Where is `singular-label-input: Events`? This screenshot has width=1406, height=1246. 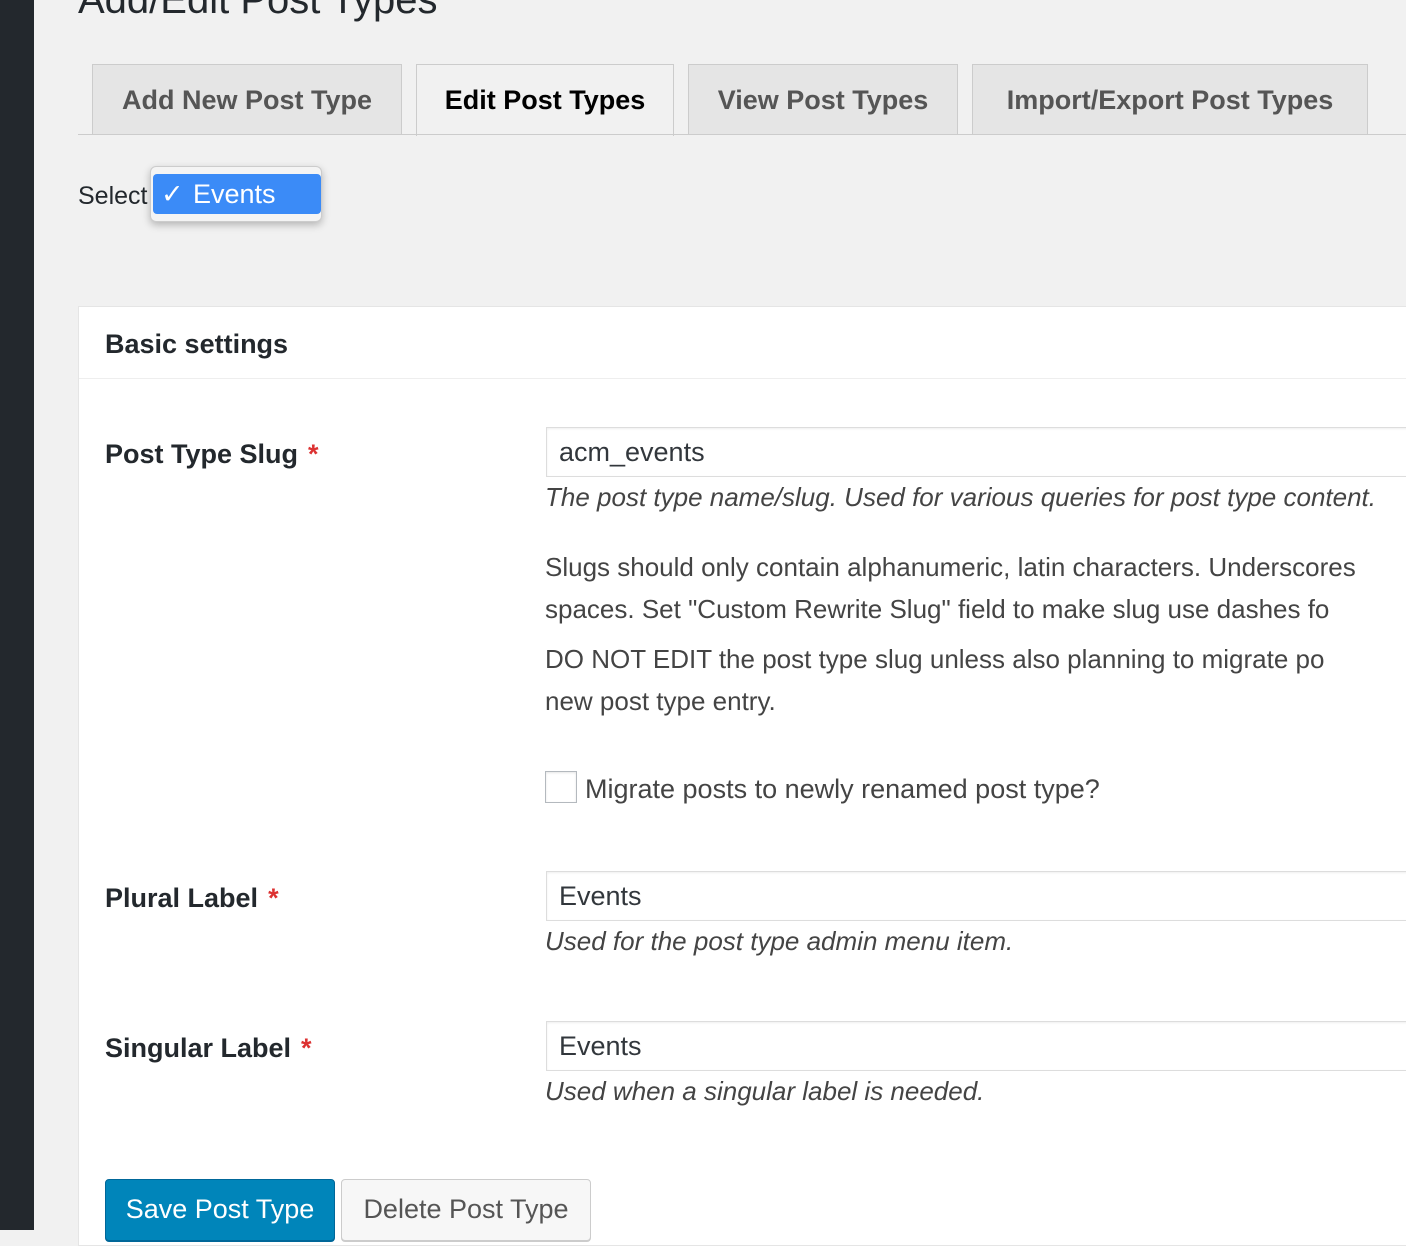 singular-label-input: Events is located at coordinates (976, 1046).